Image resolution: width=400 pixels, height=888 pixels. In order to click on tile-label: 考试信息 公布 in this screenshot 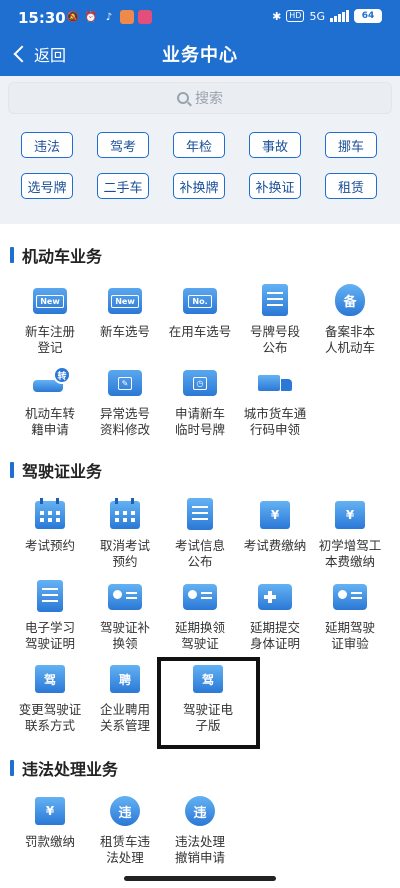, I will do `click(199, 553)`.